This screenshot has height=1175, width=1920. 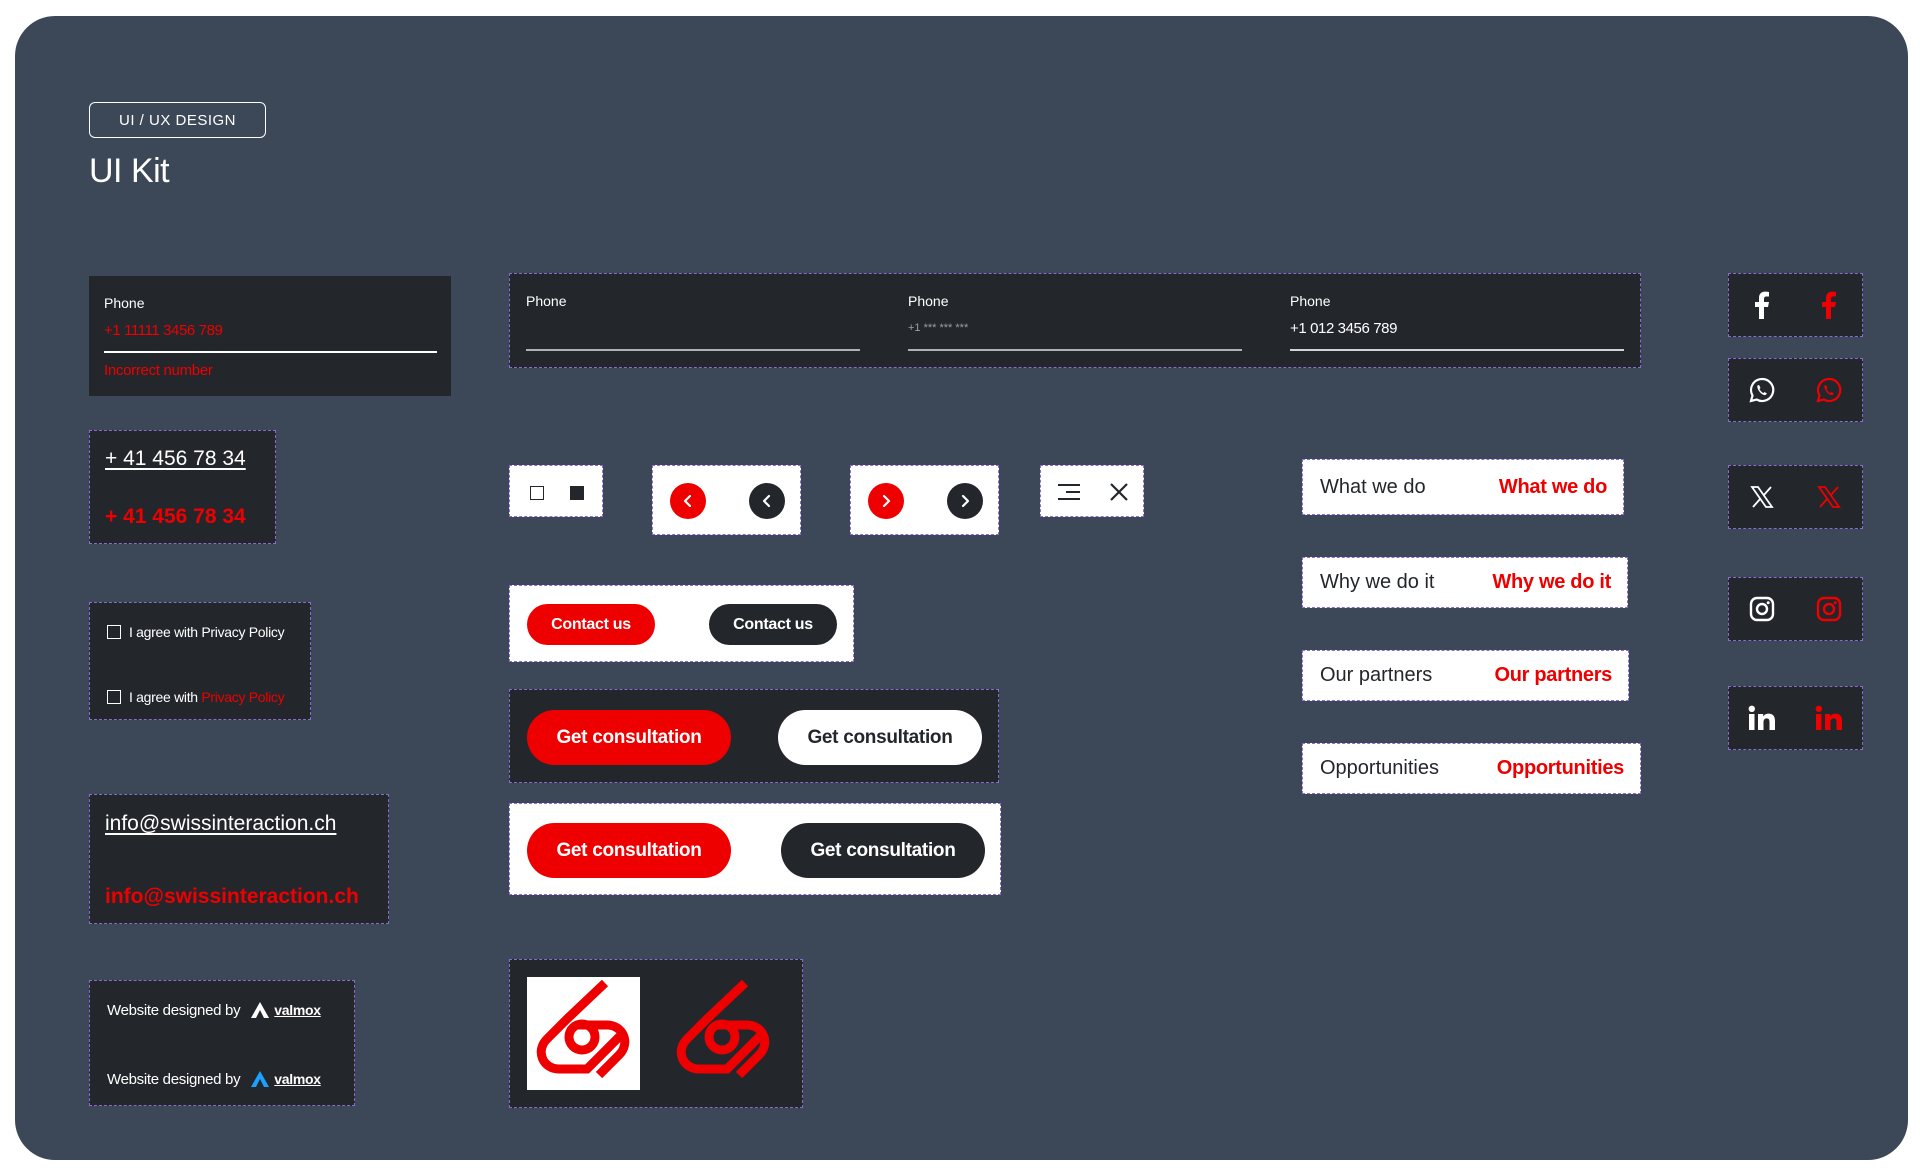 I want to click on credit-line-hover: Website designed by valmox, so click(x=214, y=1079).